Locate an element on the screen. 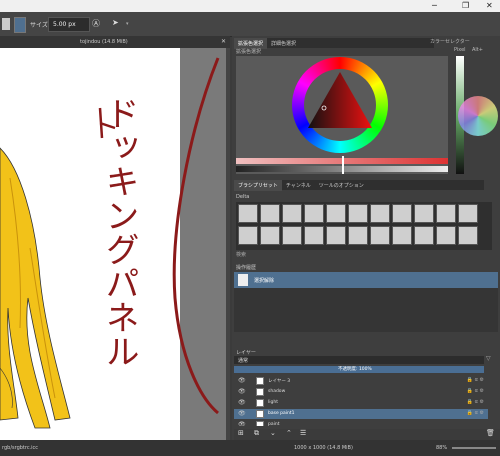  minimize-button: ─ is located at coordinates (434, 5).